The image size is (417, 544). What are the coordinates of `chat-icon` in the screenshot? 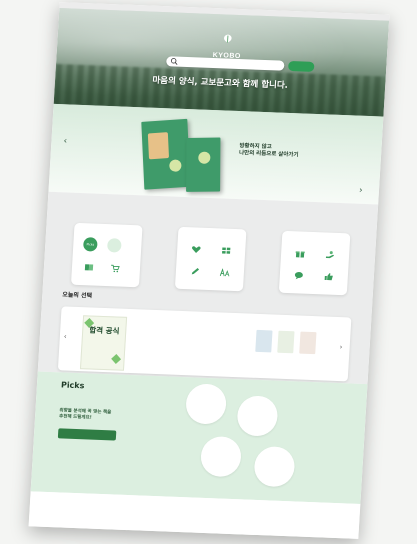 It's located at (299, 275).